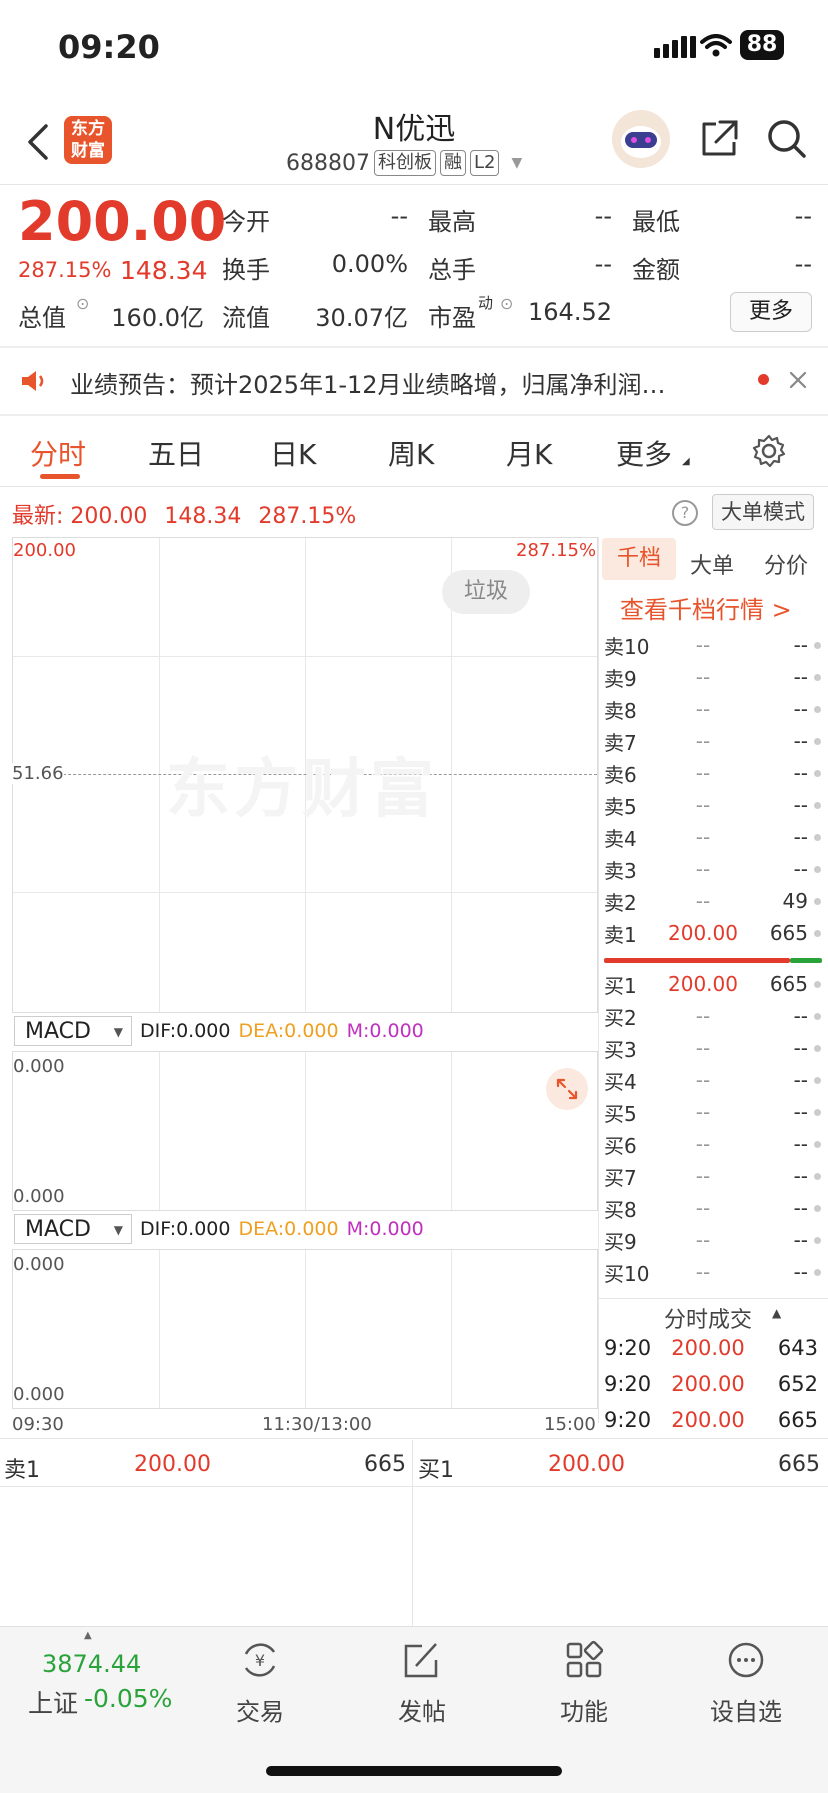  Describe the element at coordinates (746, 1660) in the screenshot. I see `more-dots-icon` at that location.